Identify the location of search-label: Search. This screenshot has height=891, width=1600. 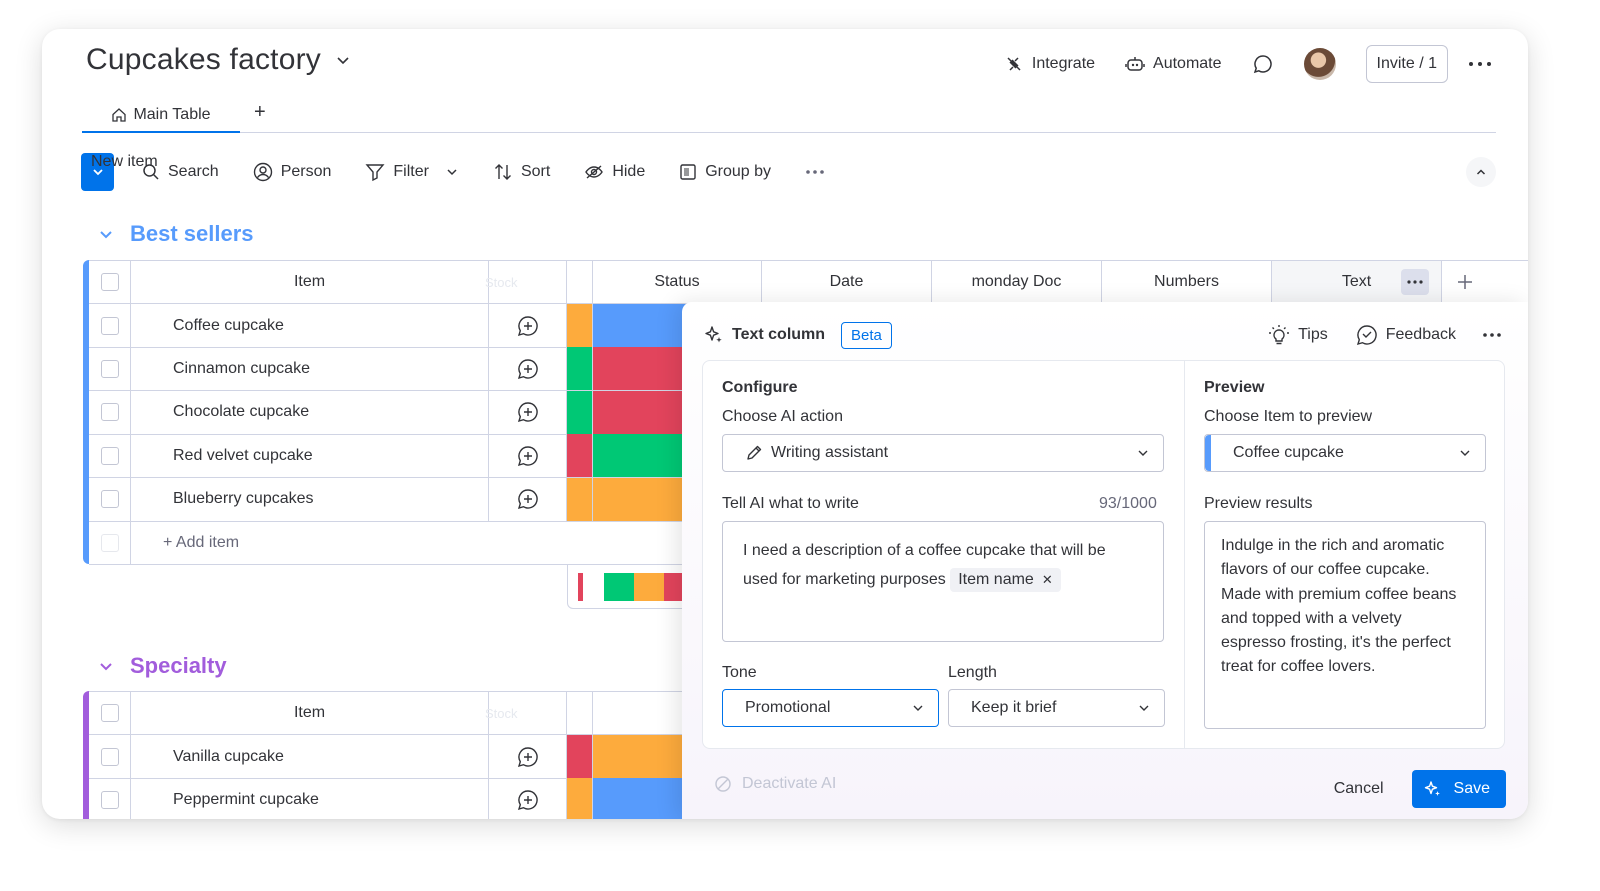
(193, 171).